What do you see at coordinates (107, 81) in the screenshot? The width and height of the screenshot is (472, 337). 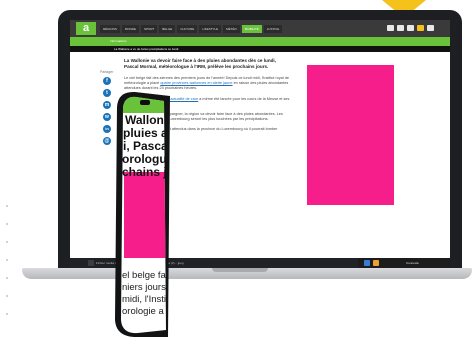 I see `facebook-icon: f` at bounding box center [107, 81].